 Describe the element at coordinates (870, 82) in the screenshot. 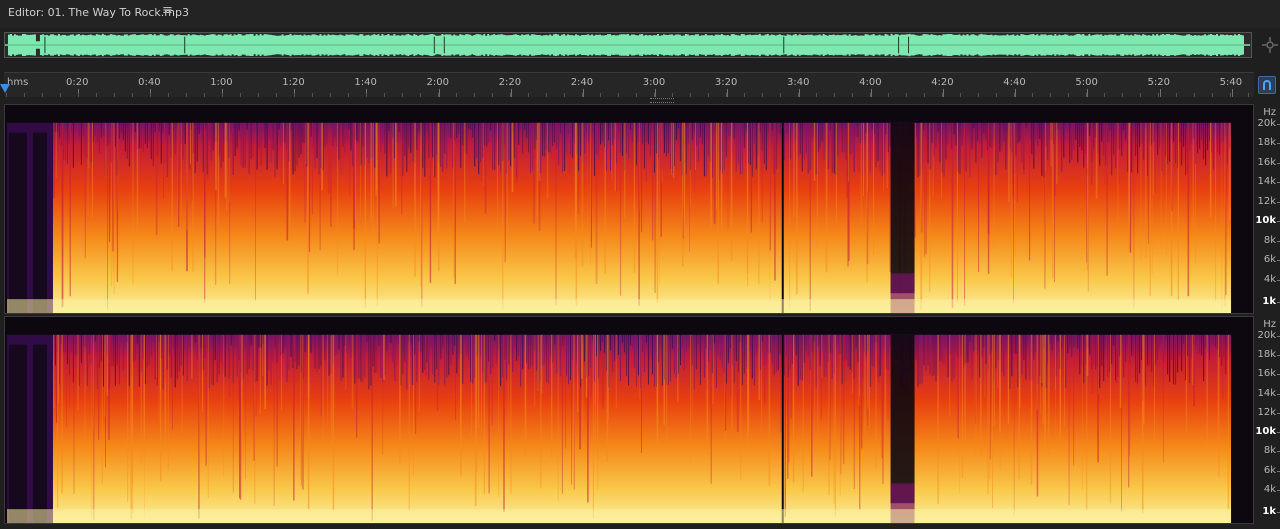

I see `ruler-time-label: 4:00` at that location.